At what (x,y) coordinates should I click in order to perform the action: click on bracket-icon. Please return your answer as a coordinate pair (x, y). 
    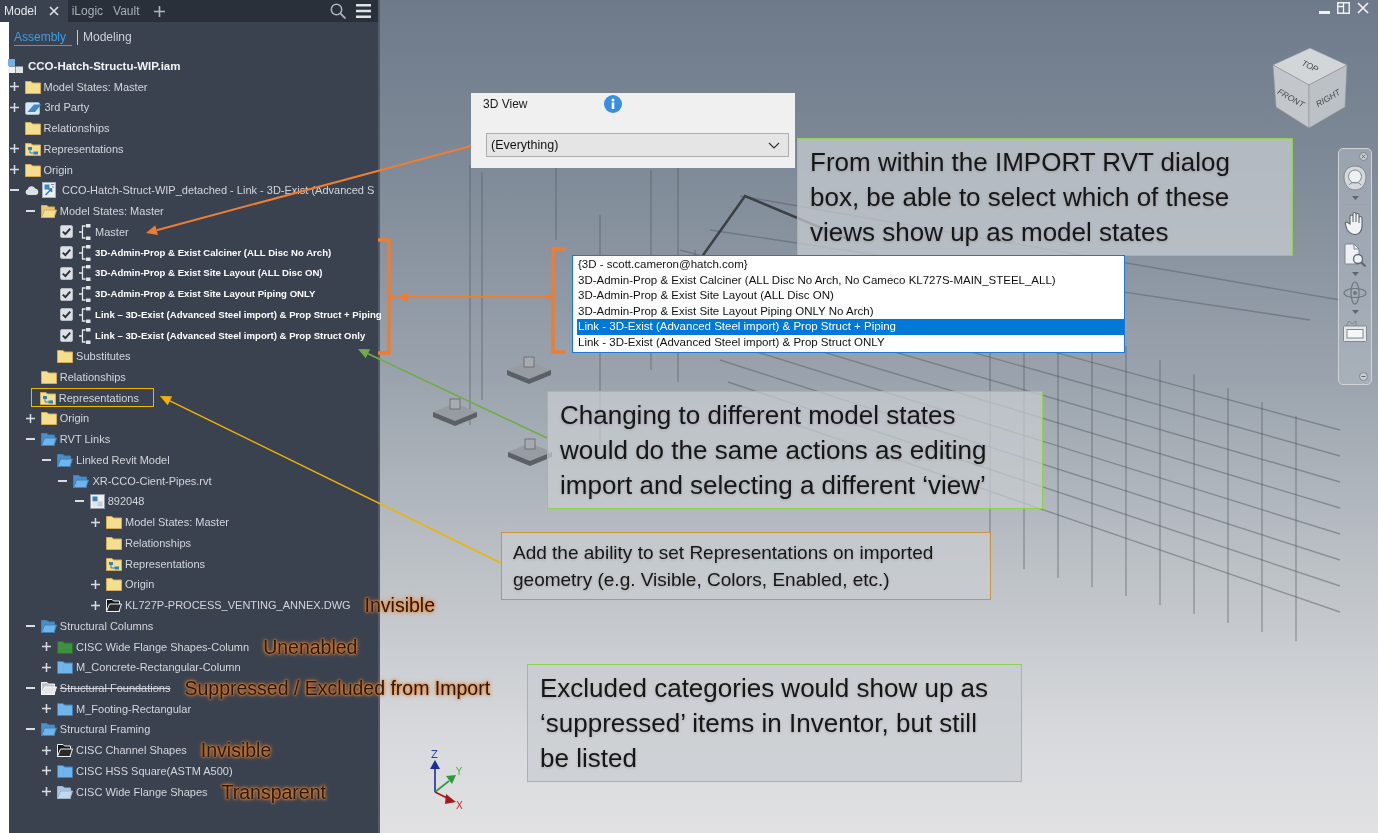
    Looking at the image, I should click on (85, 314).